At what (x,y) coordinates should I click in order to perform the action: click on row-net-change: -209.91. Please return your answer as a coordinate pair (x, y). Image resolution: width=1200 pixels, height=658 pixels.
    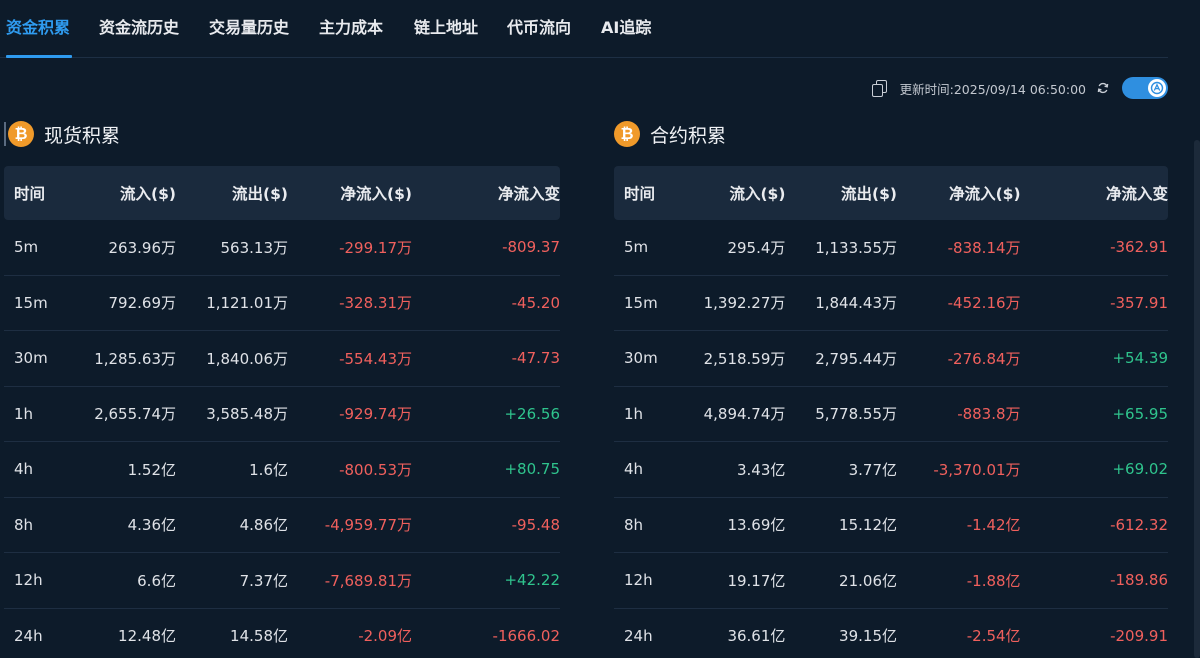
    Looking at the image, I should click on (1139, 635).